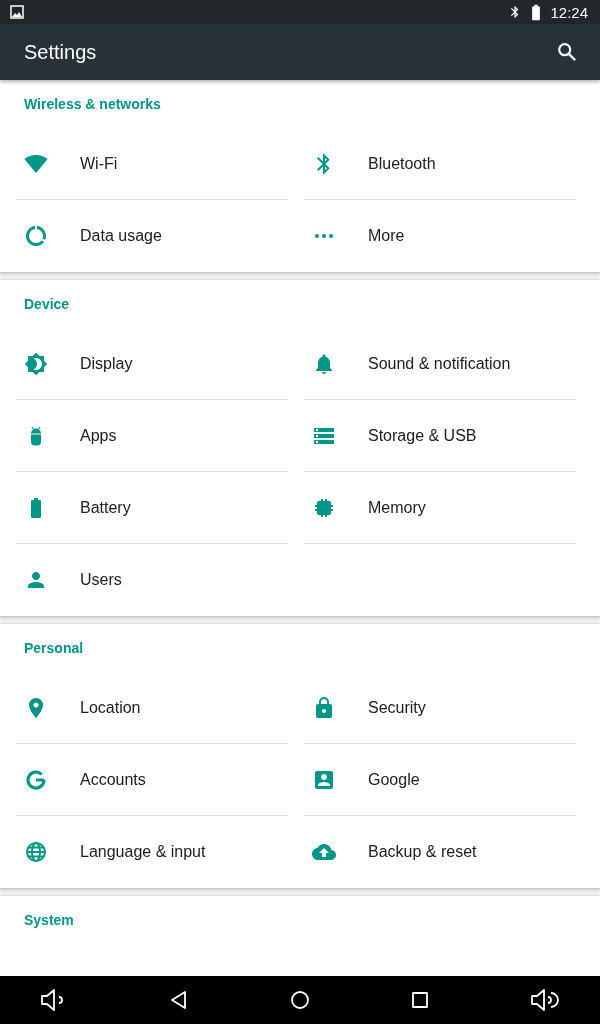 The image size is (600, 1024). Describe the element at coordinates (47, 304) in the screenshot. I see `section-header: Device` at that location.